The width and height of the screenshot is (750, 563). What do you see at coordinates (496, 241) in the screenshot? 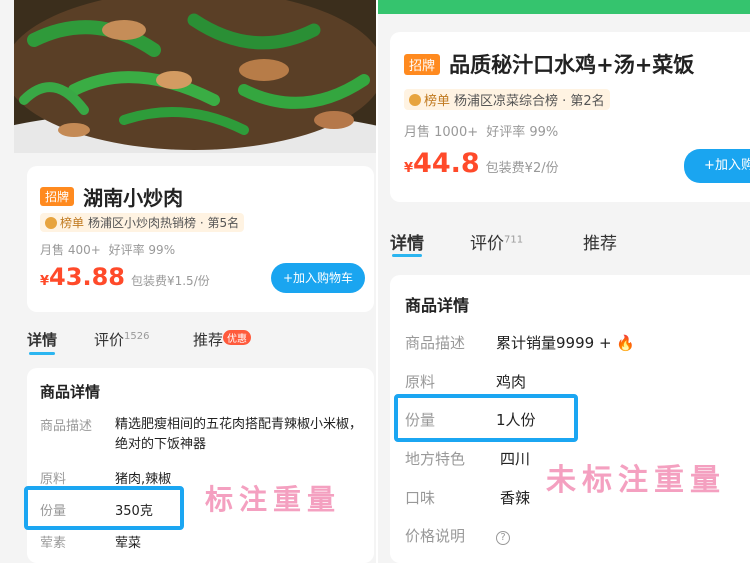
I see `tab-reviews: 评价711` at bounding box center [496, 241].